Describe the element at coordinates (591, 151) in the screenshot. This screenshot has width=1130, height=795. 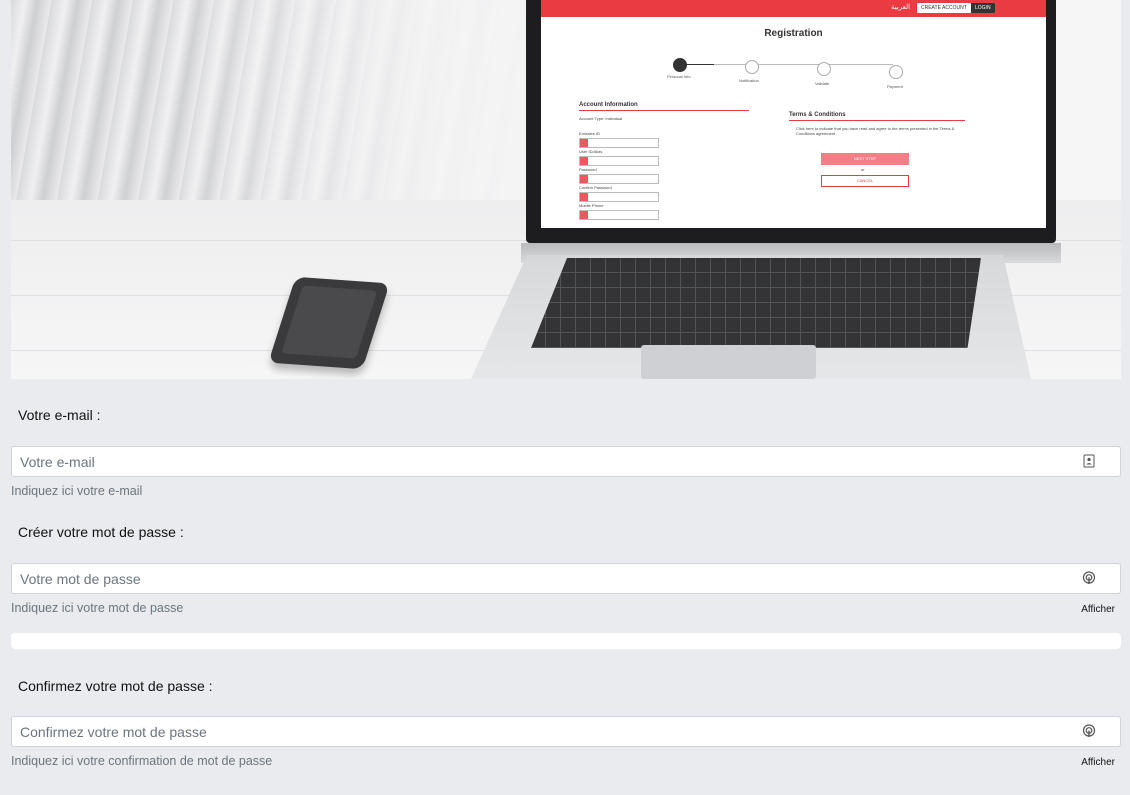
I see `screen-field-label: User ID/Alias` at that location.